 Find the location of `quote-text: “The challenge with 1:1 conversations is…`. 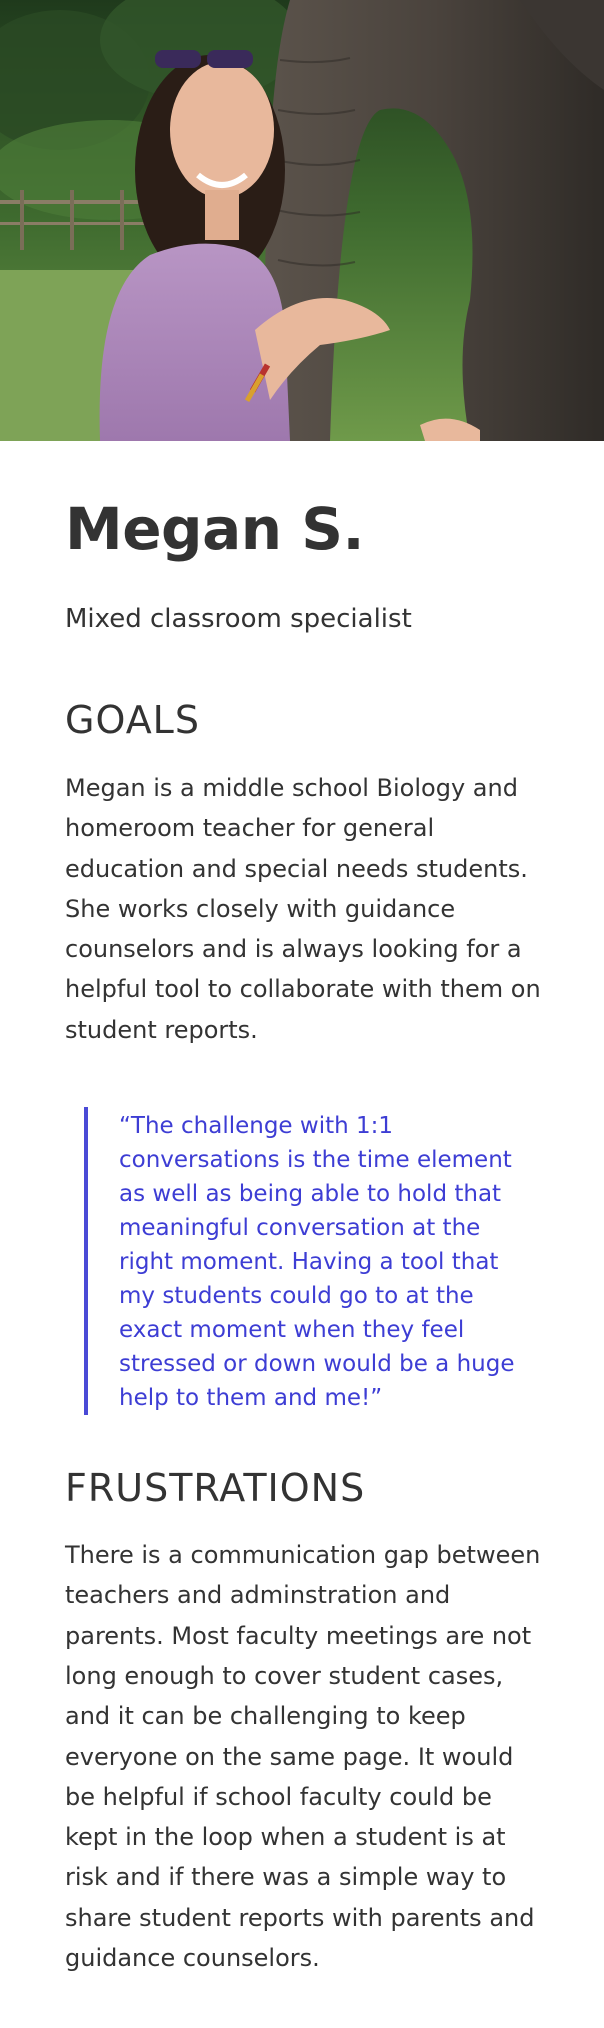

quote-text: “The challenge with 1:1 conversations is… is located at coordinates (317, 1262).